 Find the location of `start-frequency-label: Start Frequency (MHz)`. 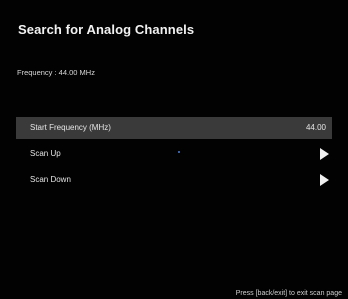

start-frequency-label: Start Frequency (MHz) is located at coordinates (70, 127).